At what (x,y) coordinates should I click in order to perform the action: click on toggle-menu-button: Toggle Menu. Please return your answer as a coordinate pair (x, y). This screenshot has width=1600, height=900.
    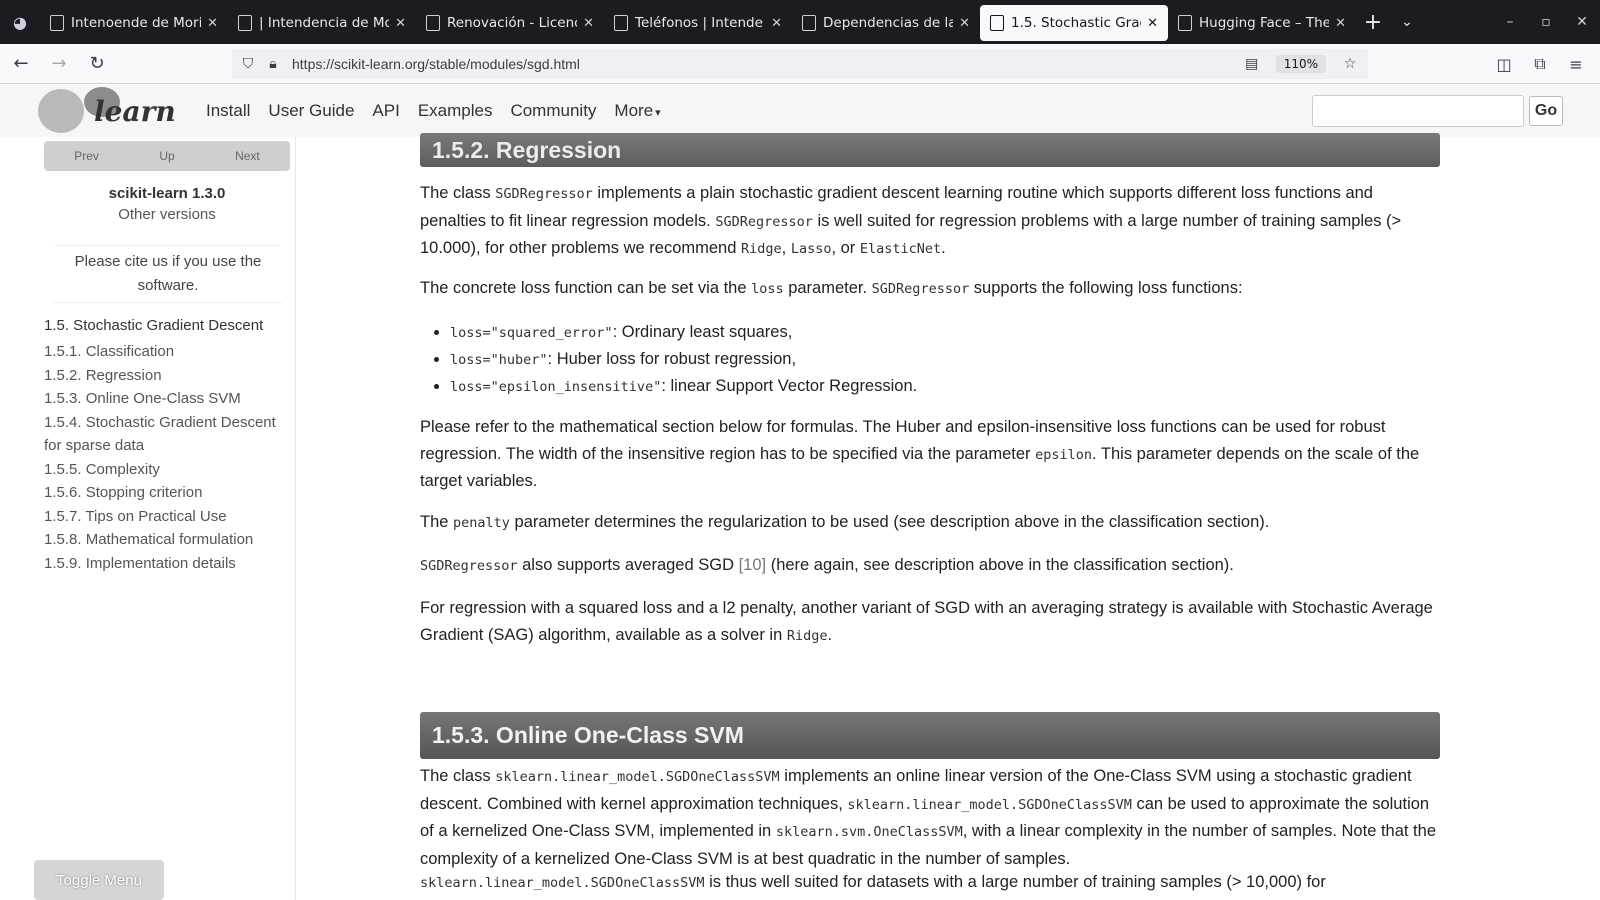
    Looking at the image, I should click on (99, 880).